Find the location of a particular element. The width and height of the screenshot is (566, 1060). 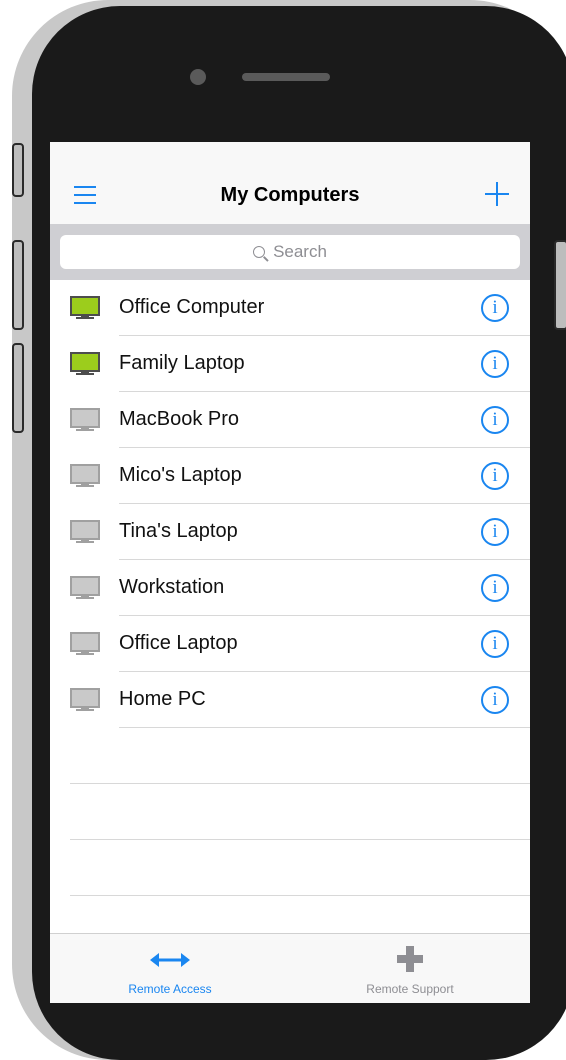

volume-down-button is located at coordinates (18, 388).